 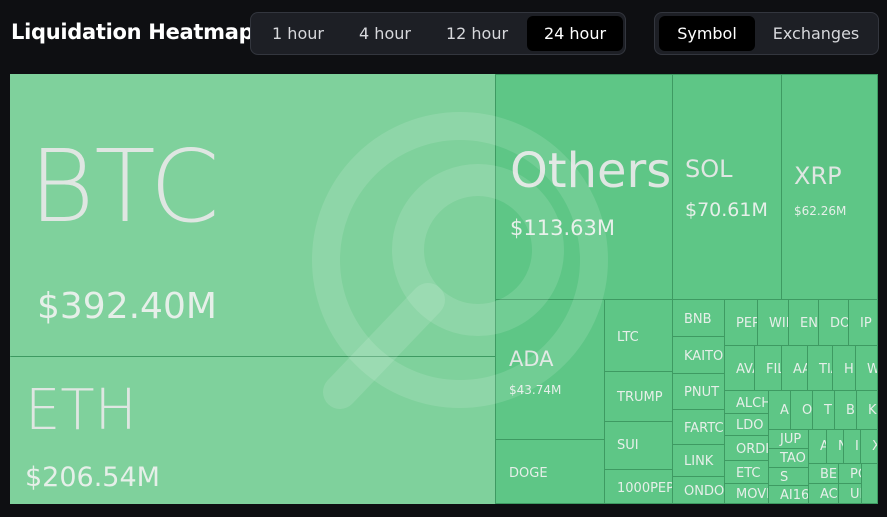 I want to click on tile-avax: AVAX, so click(x=739, y=368).